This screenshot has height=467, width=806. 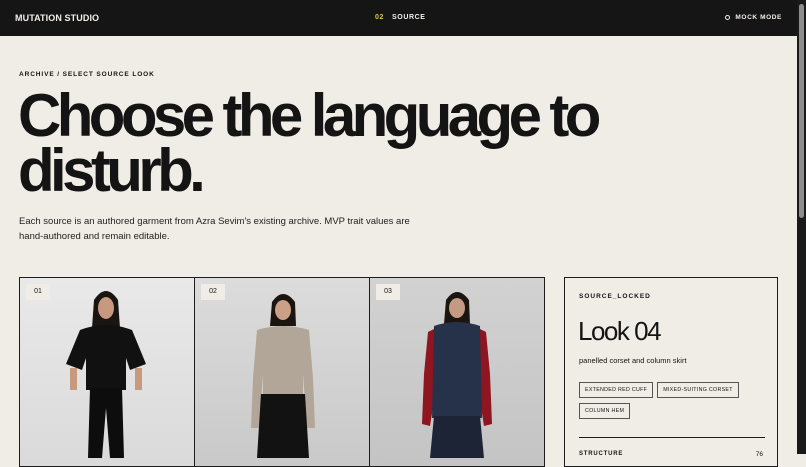 I want to click on stat-label: STRUCTURE, so click(x=601, y=454).